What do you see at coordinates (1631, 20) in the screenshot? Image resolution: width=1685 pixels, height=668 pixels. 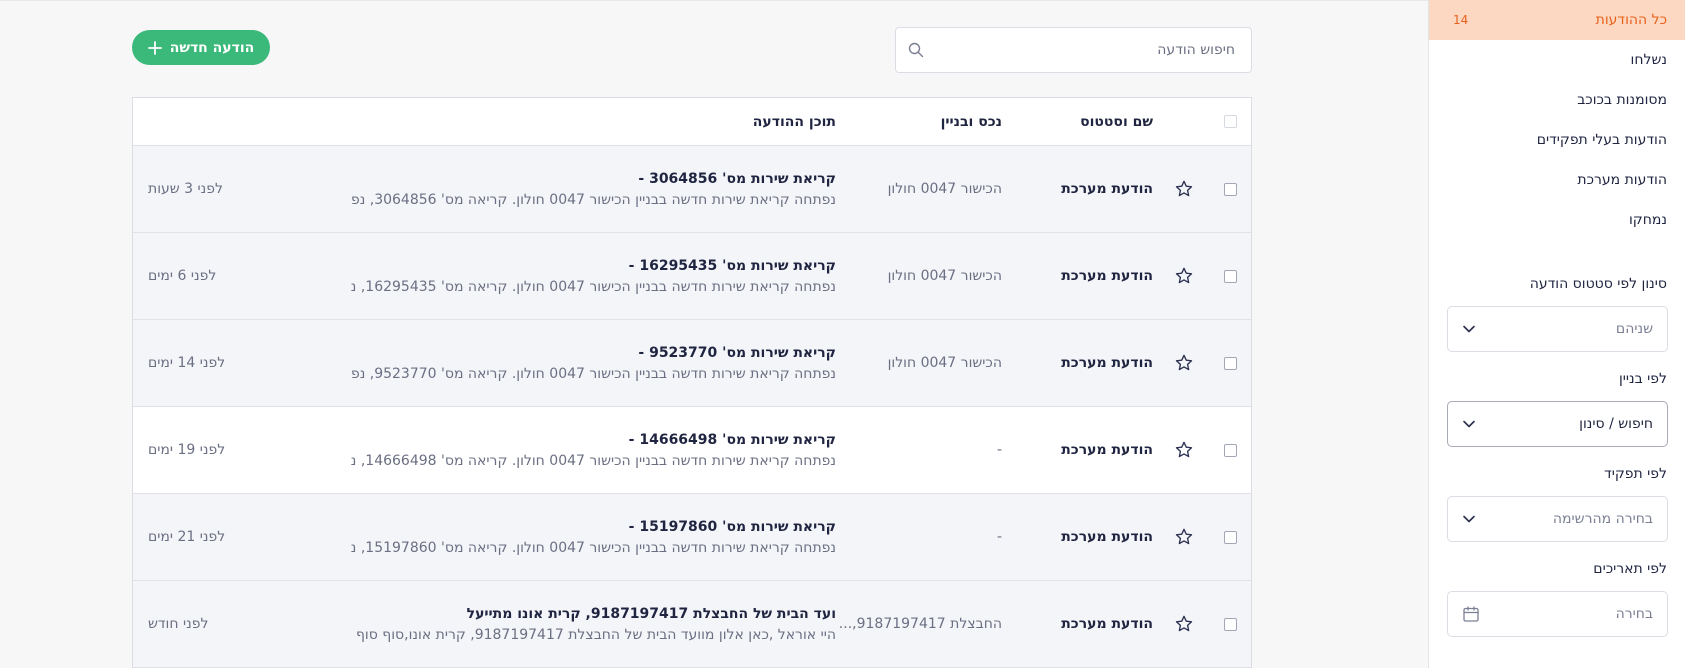 I see `sidebar-item-label: כל ההודעות` at bounding box center [1631, 20].